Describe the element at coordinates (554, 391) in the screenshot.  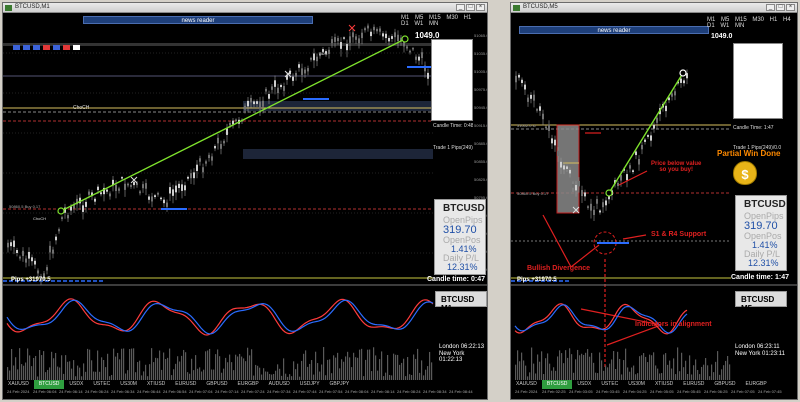
I see `time-tick: 24 Feb 02:25` at that location.